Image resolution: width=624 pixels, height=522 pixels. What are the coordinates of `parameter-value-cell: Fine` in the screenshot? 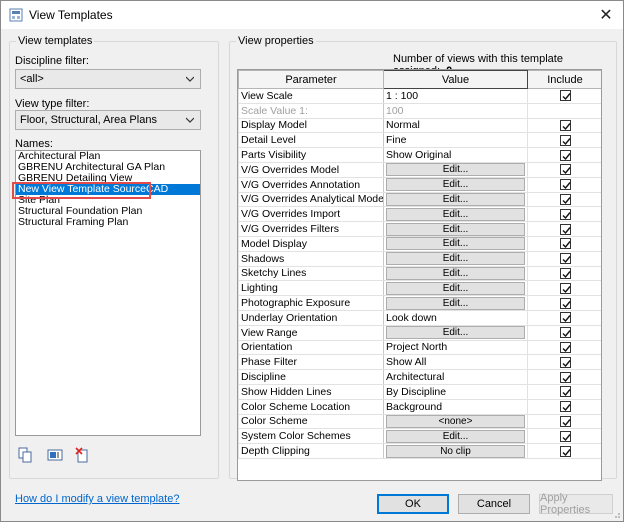 It's located at (455, 140).